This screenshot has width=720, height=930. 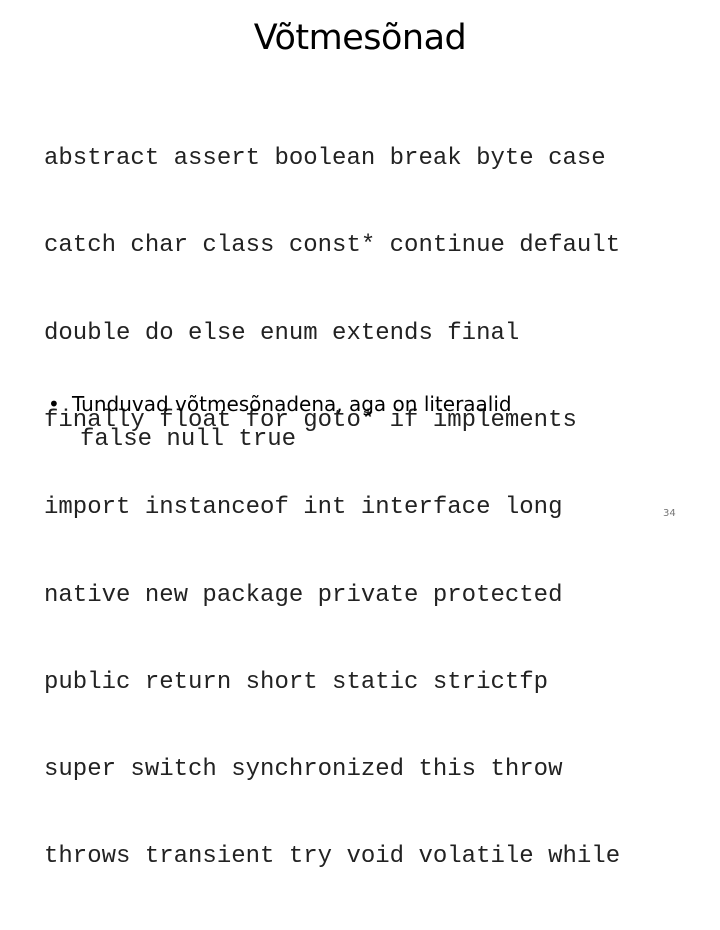 What do you see at coordinates (303, 770) in the screenshot?
I see `keyword-line: super switch synchronized this throw` at bounding box center [303, 770].